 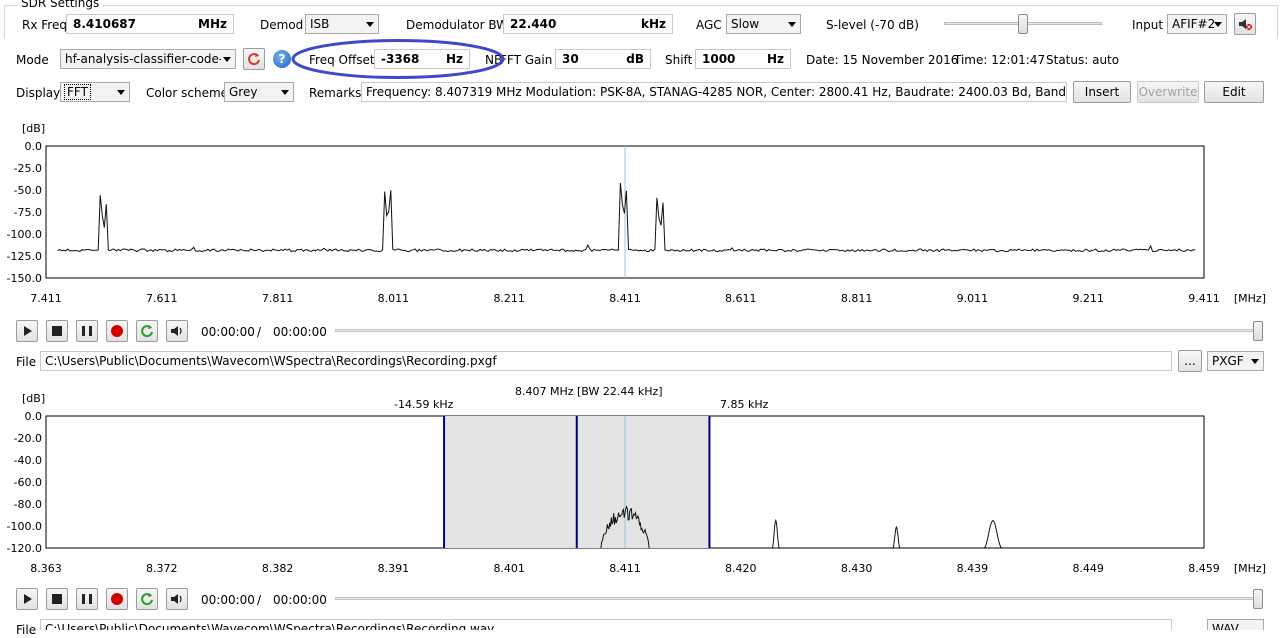 I want to click on agc-label: AGC, so click(x=709, y=25).